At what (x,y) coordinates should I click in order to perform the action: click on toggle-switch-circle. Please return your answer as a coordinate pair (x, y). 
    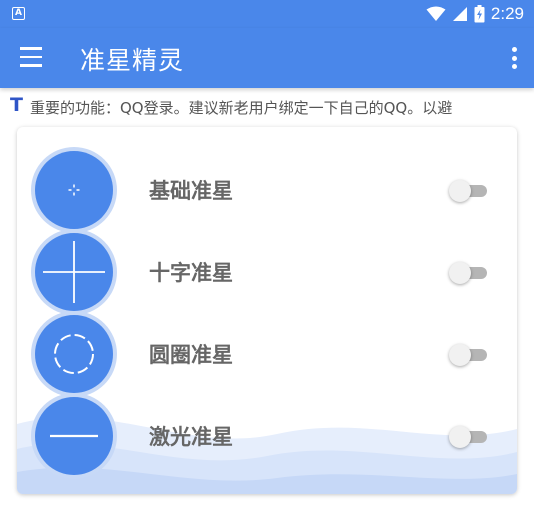
    Looking at the image, I should click on (468, 355).